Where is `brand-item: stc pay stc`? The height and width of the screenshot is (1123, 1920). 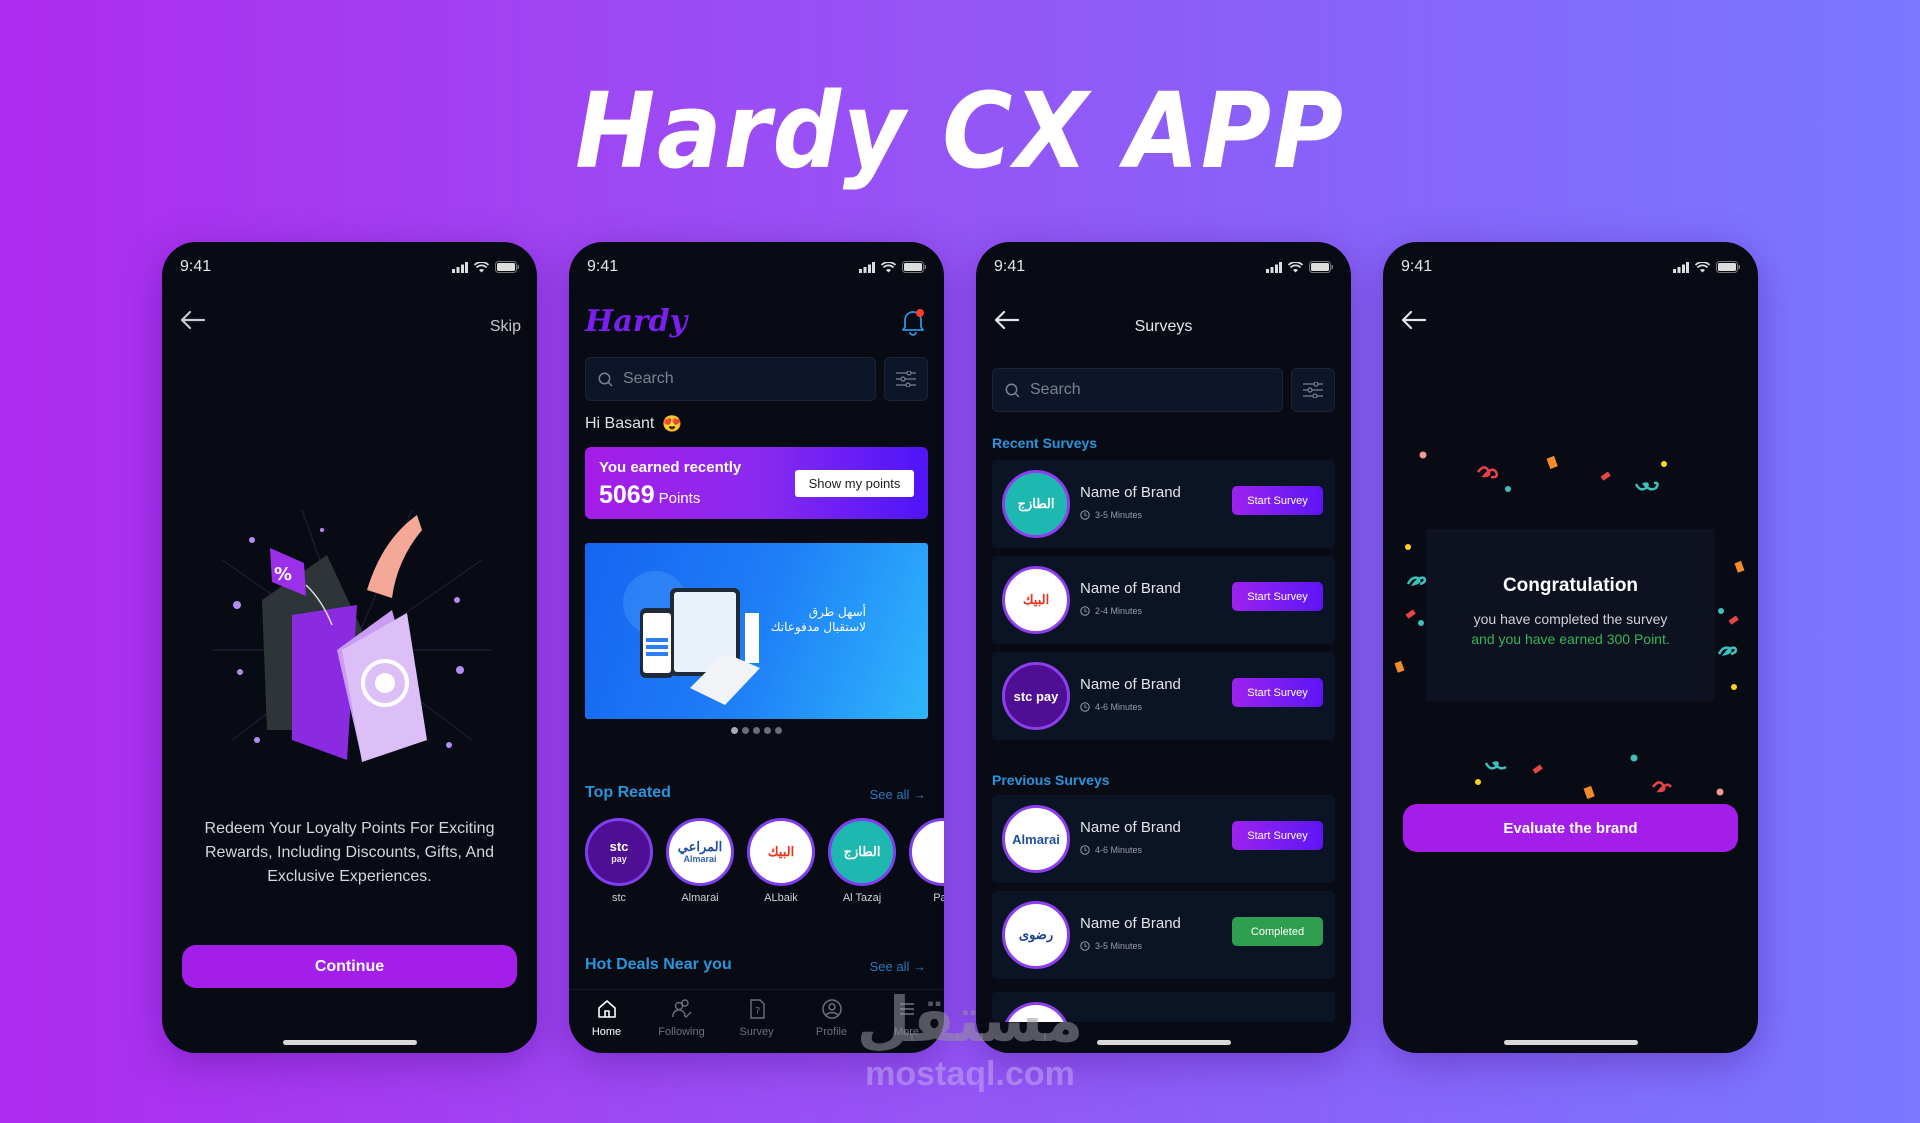 brand-item: stc pay stc is located at coordinates (619, 861).